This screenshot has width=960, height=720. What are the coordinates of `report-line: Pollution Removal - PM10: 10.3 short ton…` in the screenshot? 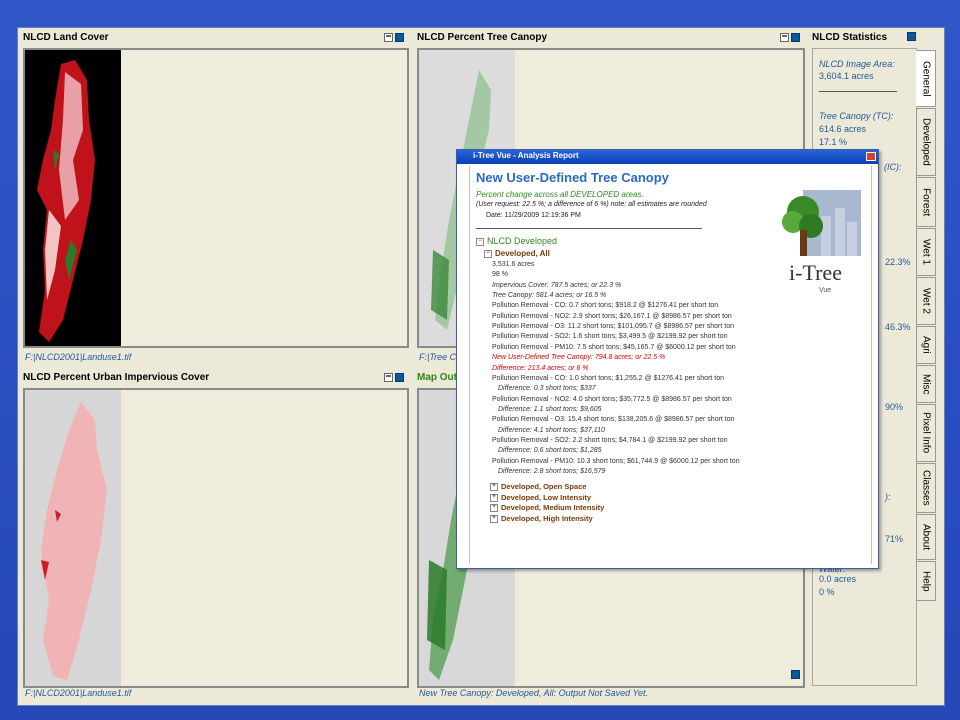 It's located at (616, 461).